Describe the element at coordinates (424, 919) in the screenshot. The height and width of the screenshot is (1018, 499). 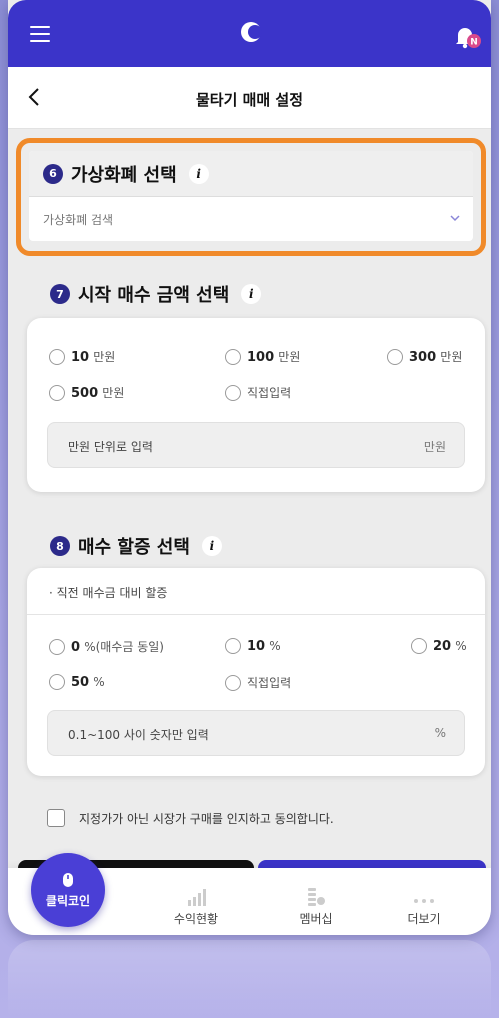
I see `tab-label: 더보기` at that location.